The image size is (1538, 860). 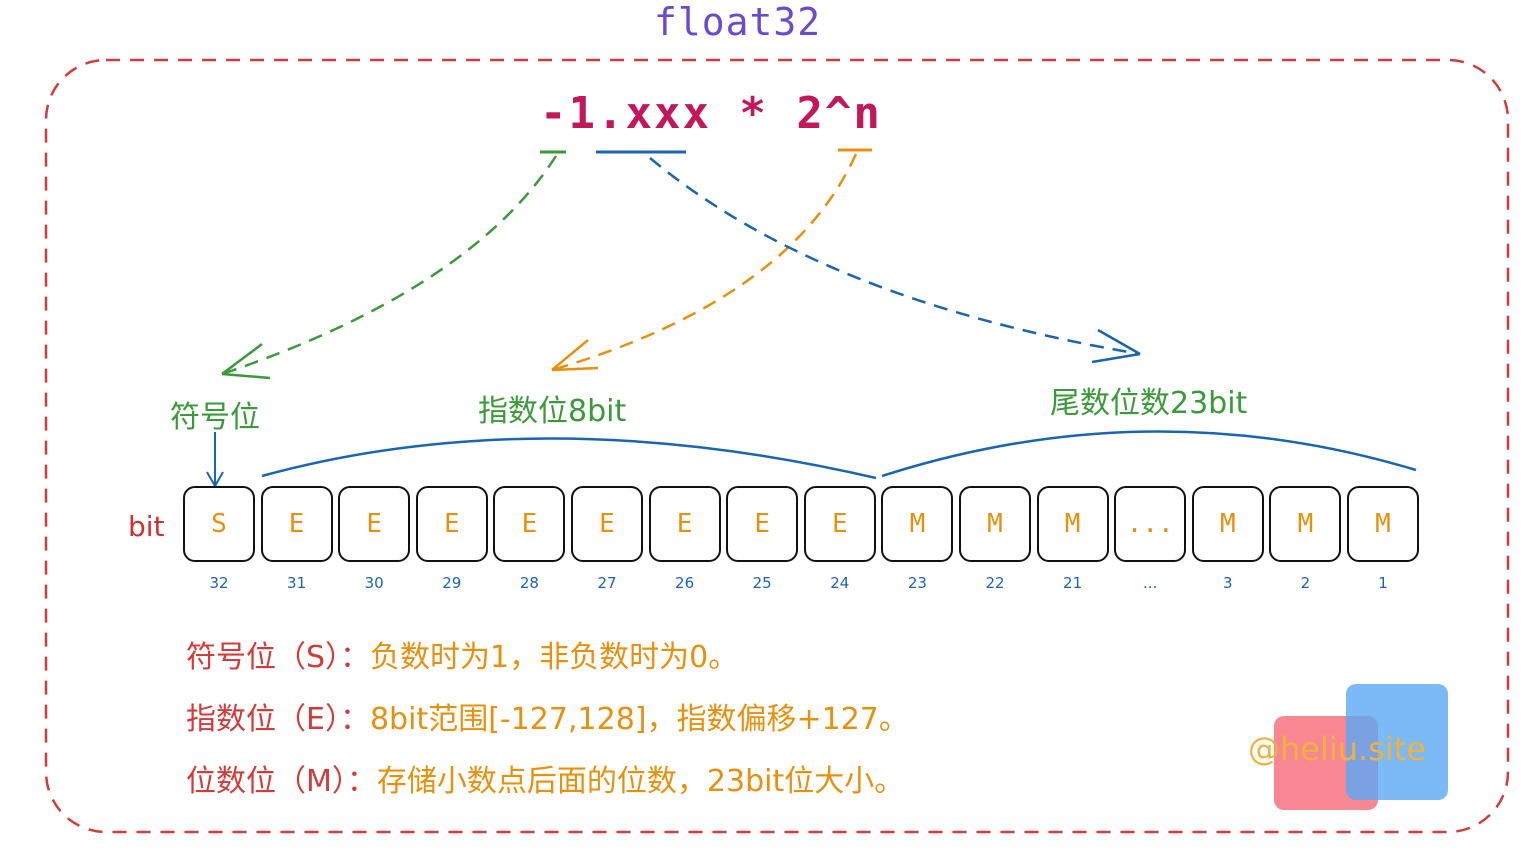 What do you see at coordinates (297, 583) in the screenshot?
I see `bit-number: 31` at bounding box center [297, 583].